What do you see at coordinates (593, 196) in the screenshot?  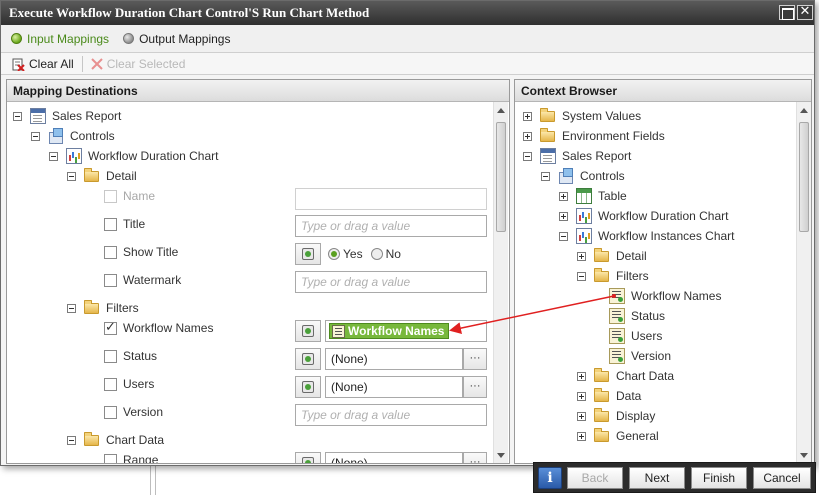 I see `tree-node-table: Table` at bounding box center [593, 196].